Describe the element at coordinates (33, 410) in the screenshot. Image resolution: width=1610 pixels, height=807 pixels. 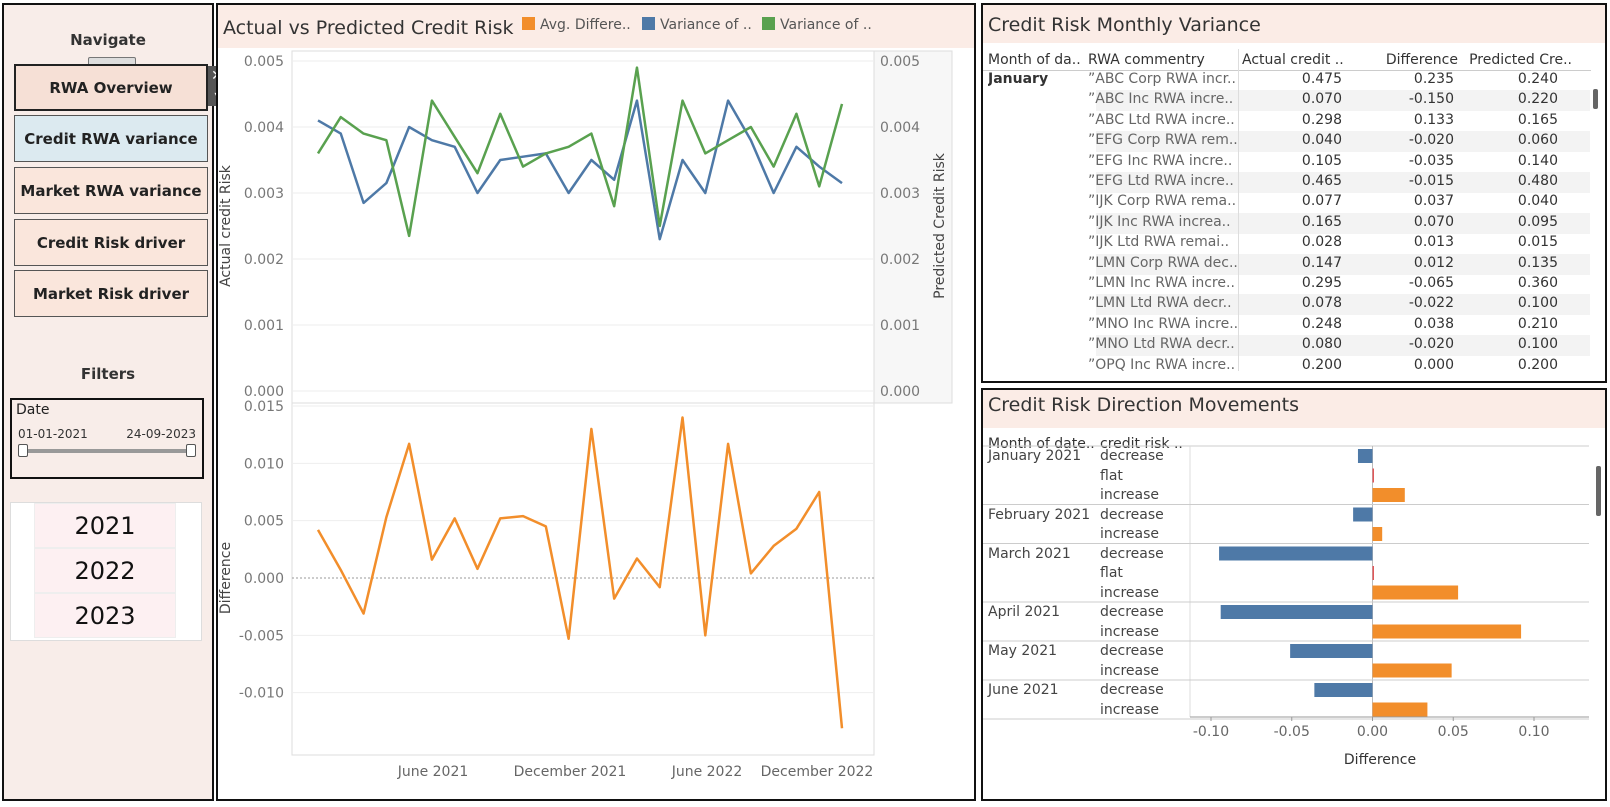
I see `date-filter-label: Date` at that location.